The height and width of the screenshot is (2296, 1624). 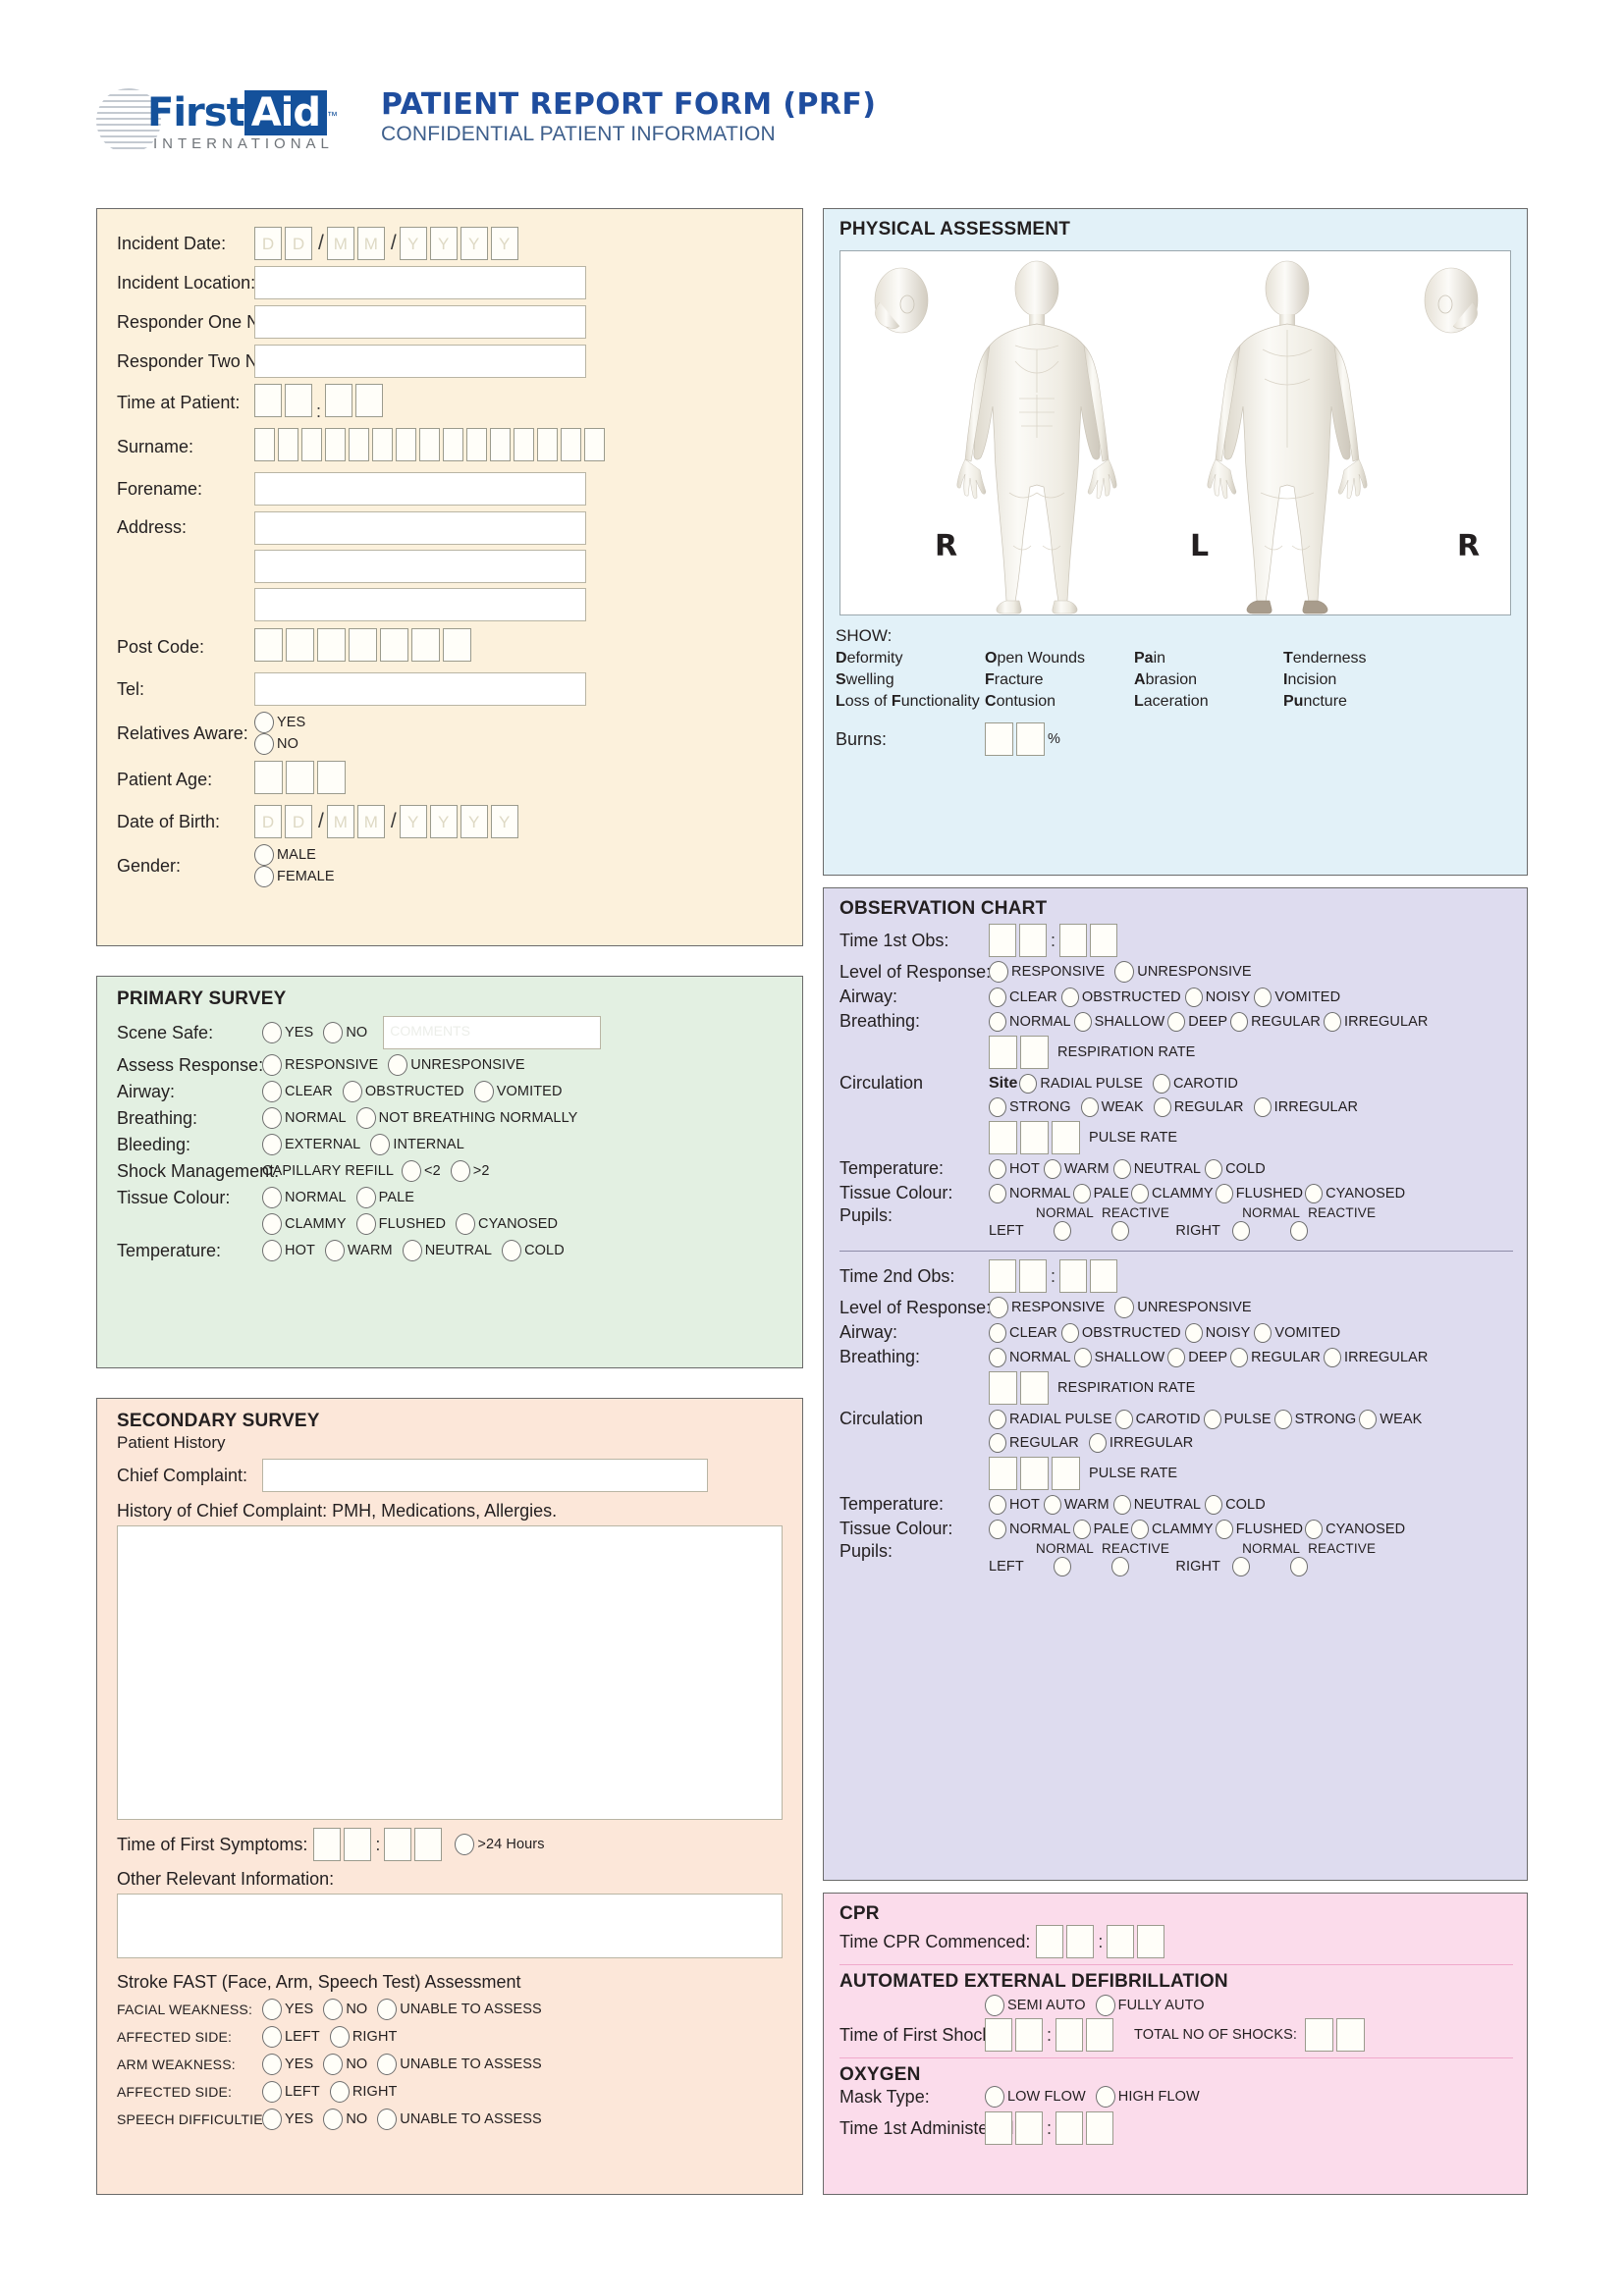 I want to click on option-female: FEMALE, so click(x=294, y=876).